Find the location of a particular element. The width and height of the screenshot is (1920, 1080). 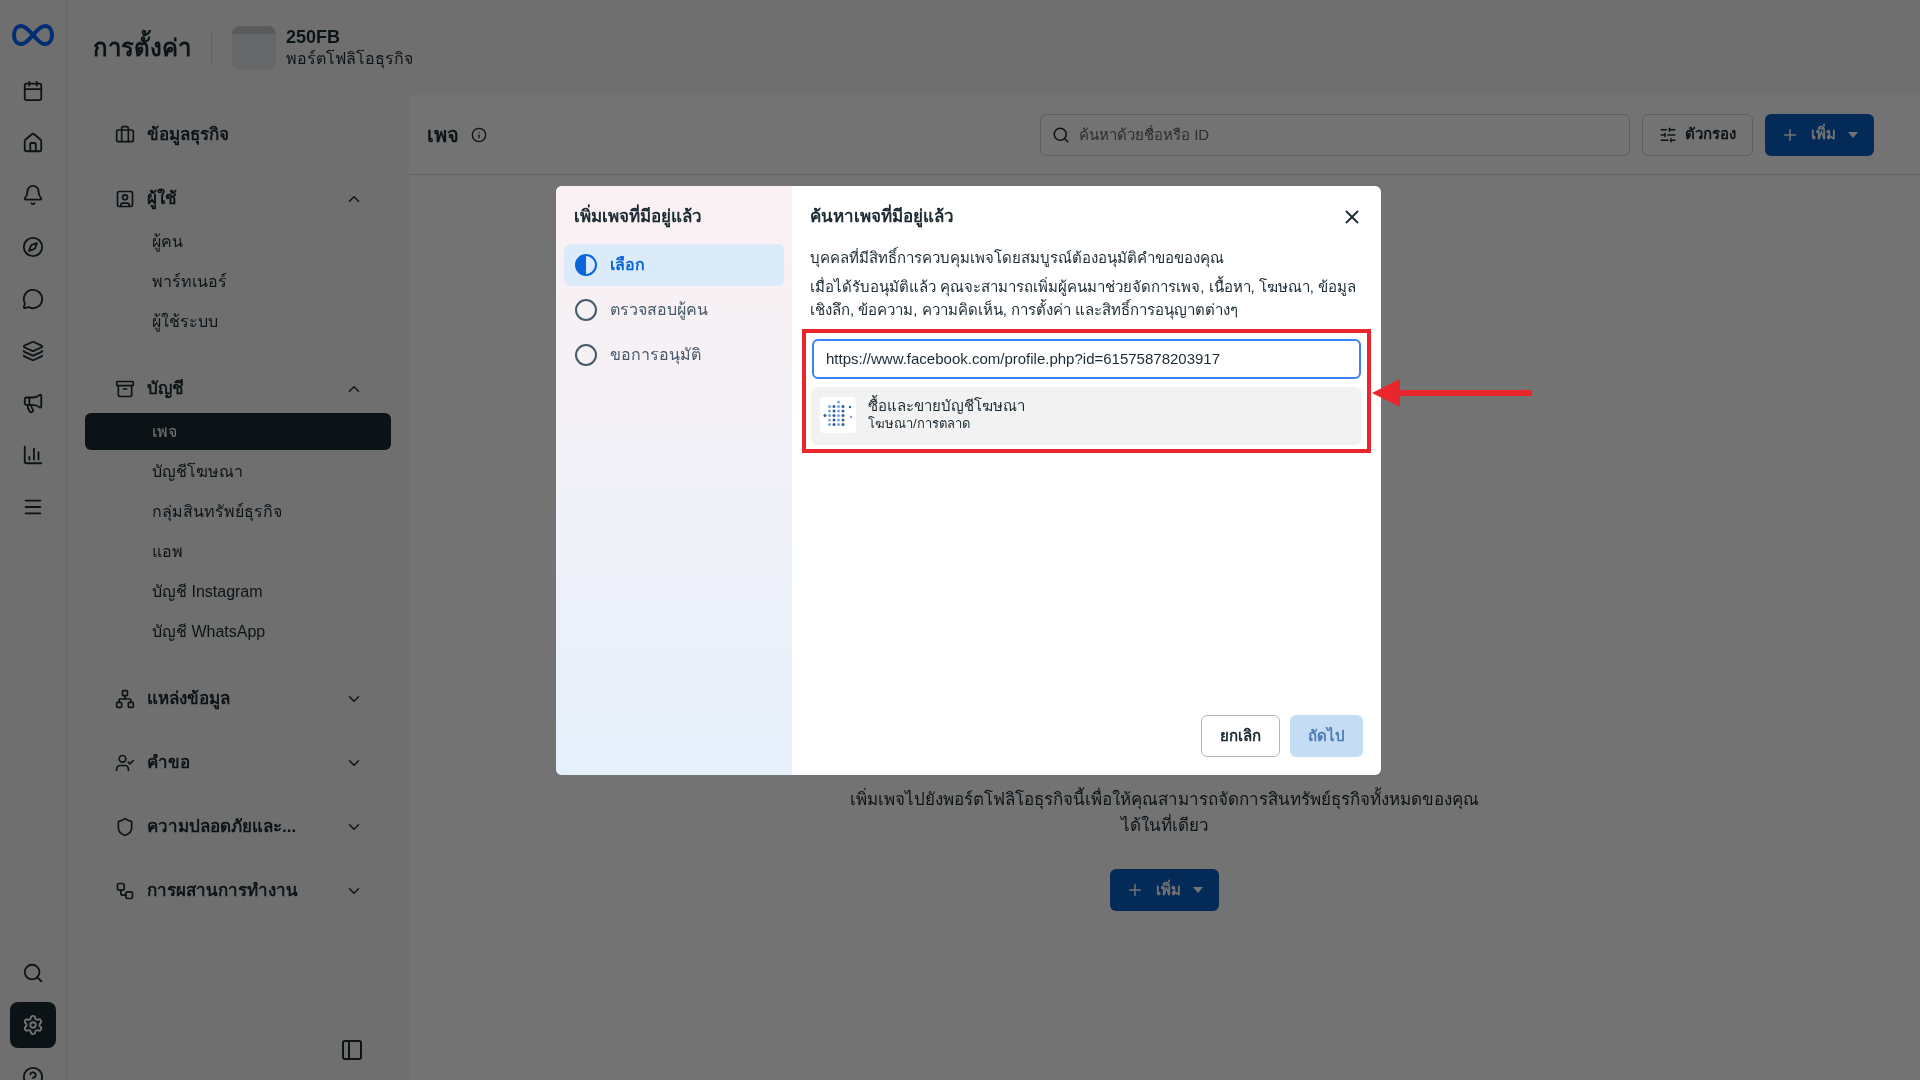

sidebar-item: กลุ่มสินทรัพย์ธุรกิจ is located at coordinates (238, 511).